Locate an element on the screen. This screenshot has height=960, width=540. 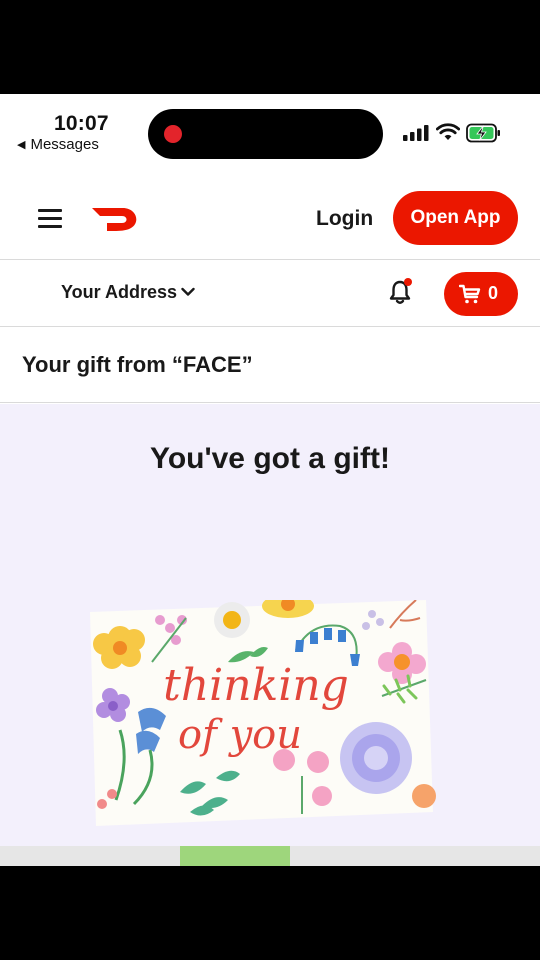
map-preview is located at coordinates (270, 856).